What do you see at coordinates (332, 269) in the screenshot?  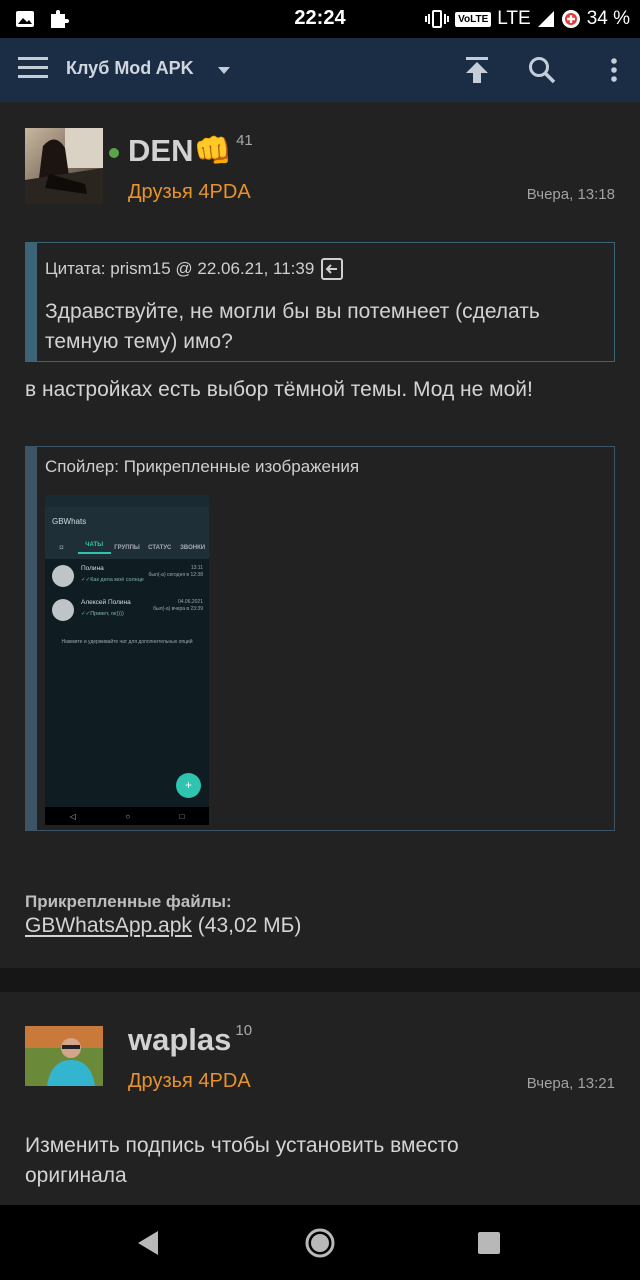 I see `go-to-quote-icon` at bounding box center [332, 269].